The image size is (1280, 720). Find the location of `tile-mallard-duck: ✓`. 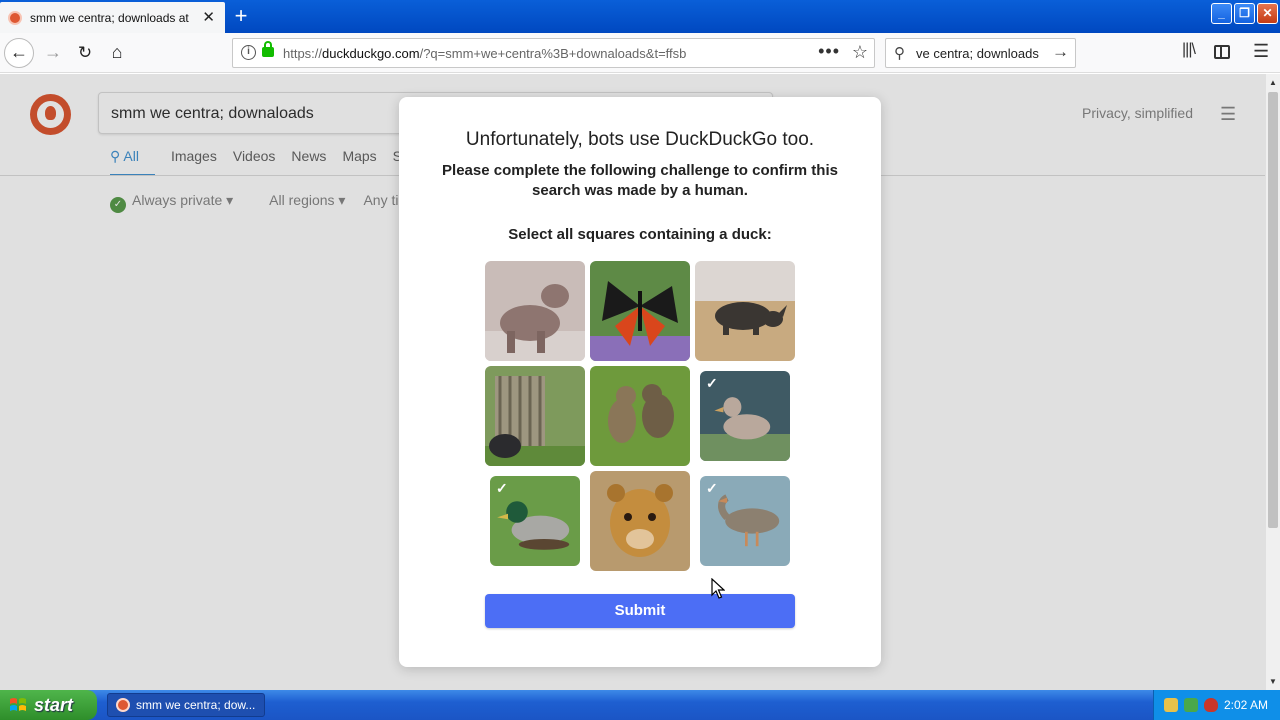

tile-mallard-duck: ✓ is located at coordinates (535, 521).